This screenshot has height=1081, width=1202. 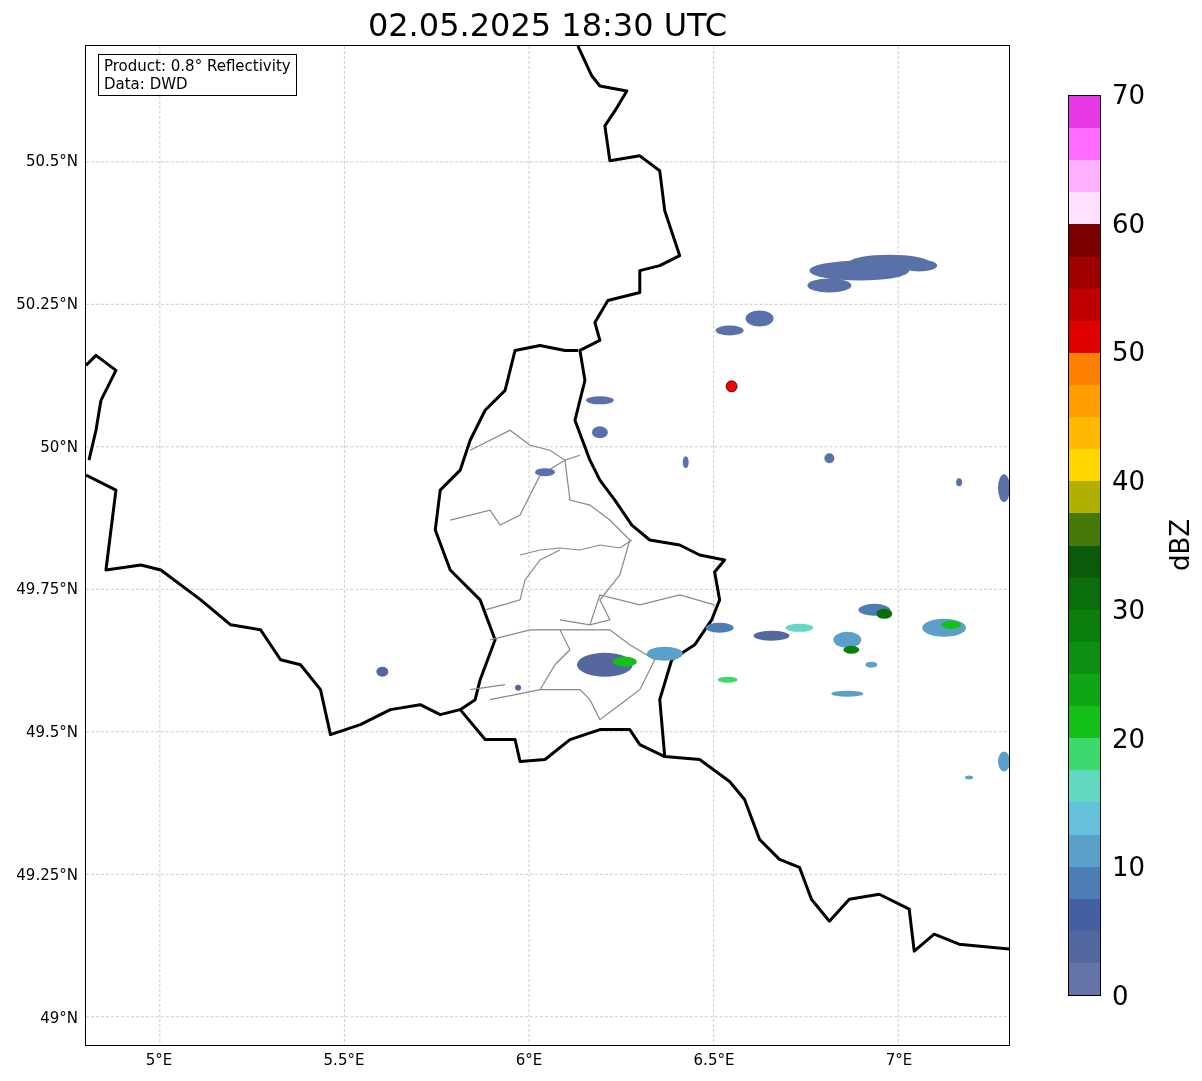 What do you see at coordinates (159, 1060) in the screenshot?
I see `longitude-label: 5°E` at bounding box center [159, 1060].